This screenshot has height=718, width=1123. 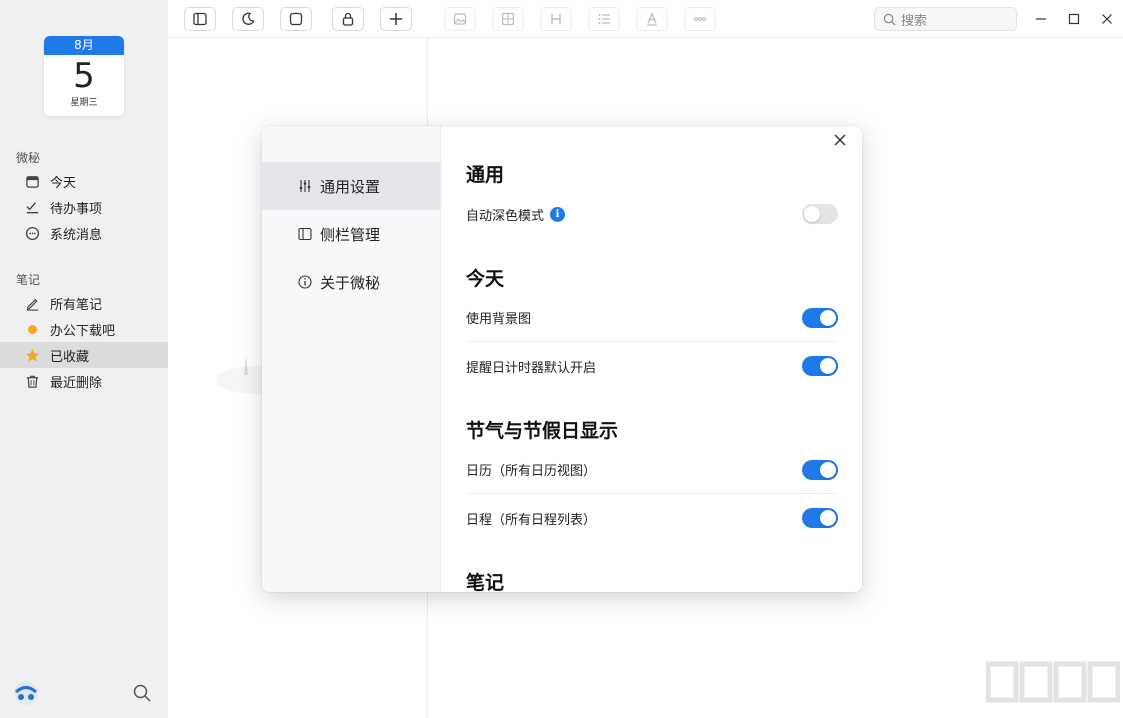 I want to click on minimize-icon, so click(x=1041, y=19).